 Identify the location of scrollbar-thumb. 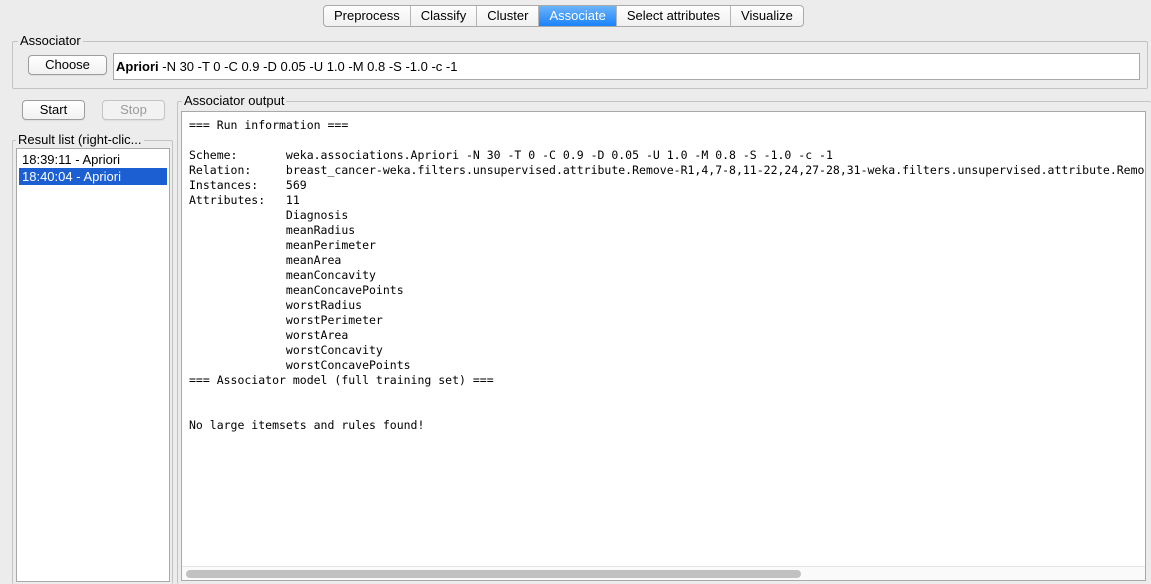
(493, 574).